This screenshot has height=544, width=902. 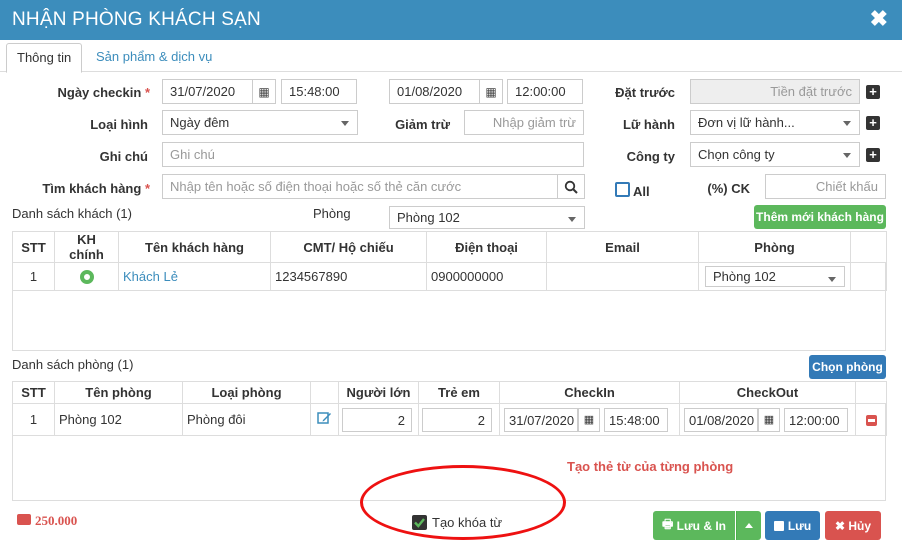 I want to click on choose-room-button: Chọn phòng, so click(x=847, y=367).